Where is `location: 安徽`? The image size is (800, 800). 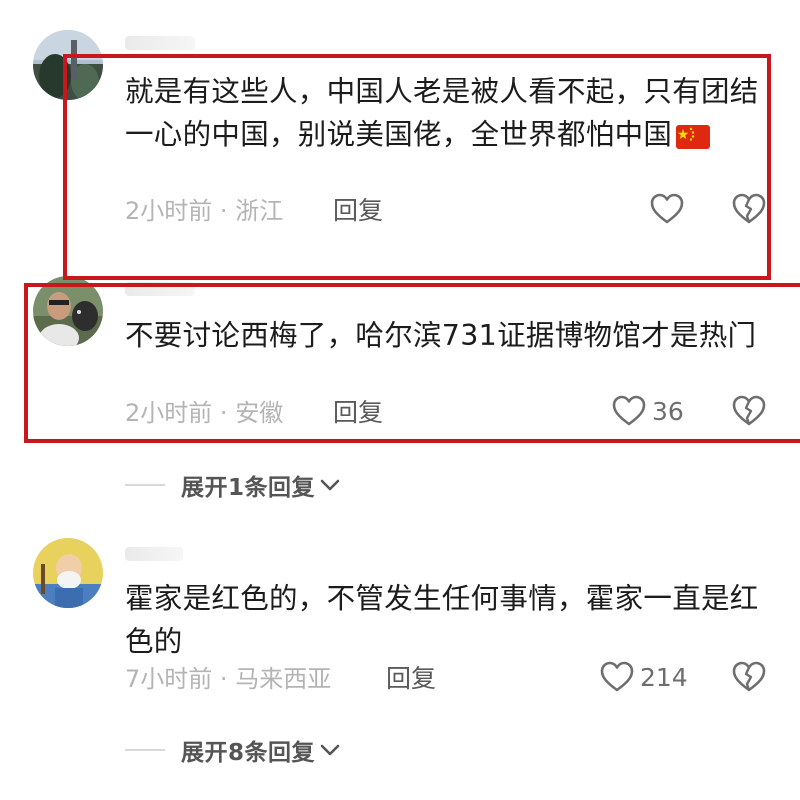 location: 安徽 is located at coordinates (259, 413).